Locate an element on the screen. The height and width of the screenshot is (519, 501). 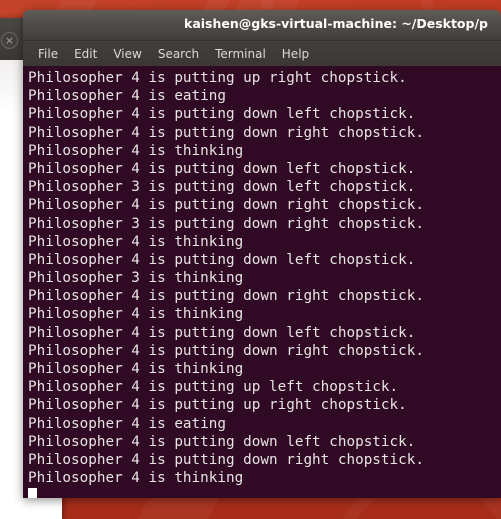
menu-item-file: File is located at coordinates (48, 54).